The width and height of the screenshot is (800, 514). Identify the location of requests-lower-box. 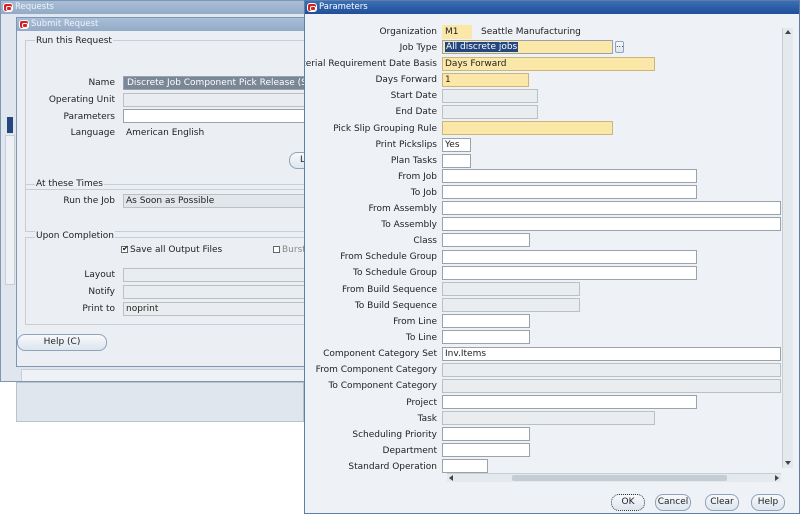
(166, 375).